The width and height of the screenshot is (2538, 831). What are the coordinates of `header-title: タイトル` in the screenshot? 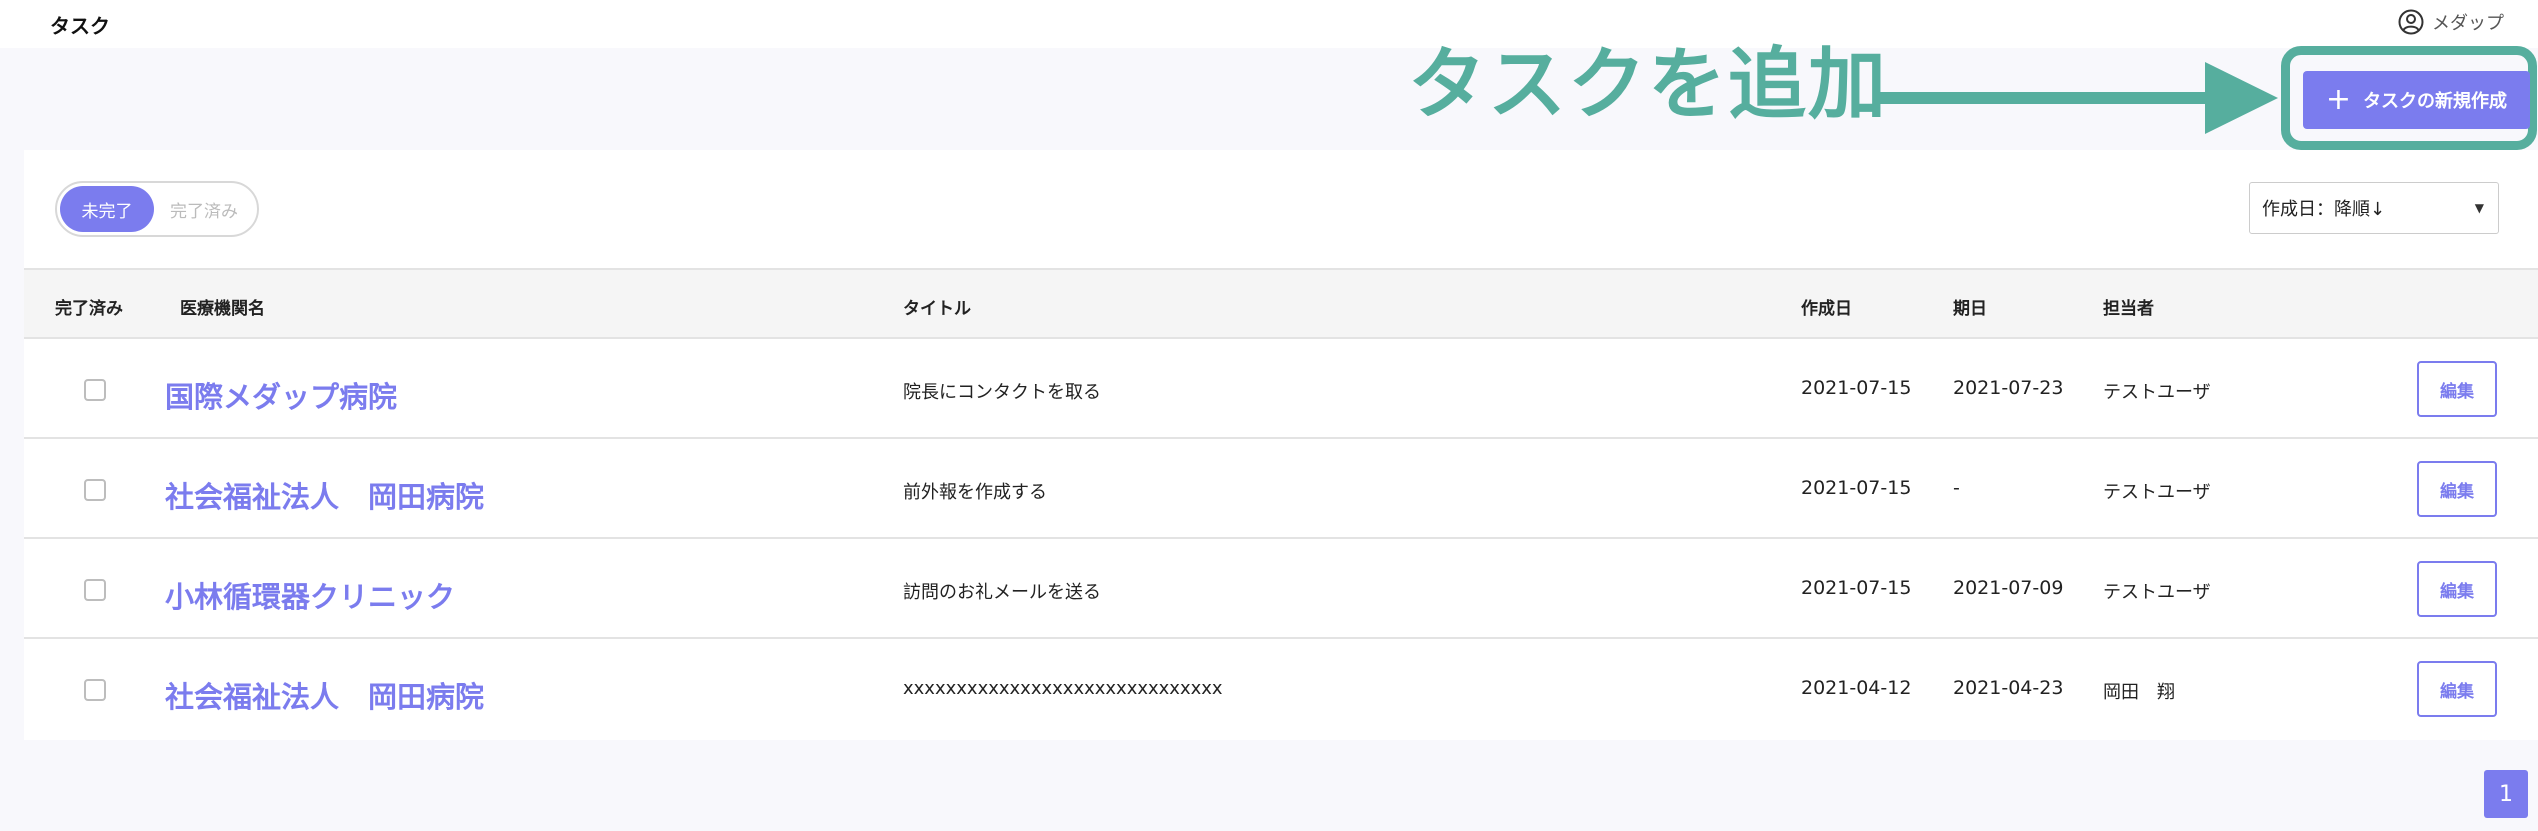 It's located at (937, 309).